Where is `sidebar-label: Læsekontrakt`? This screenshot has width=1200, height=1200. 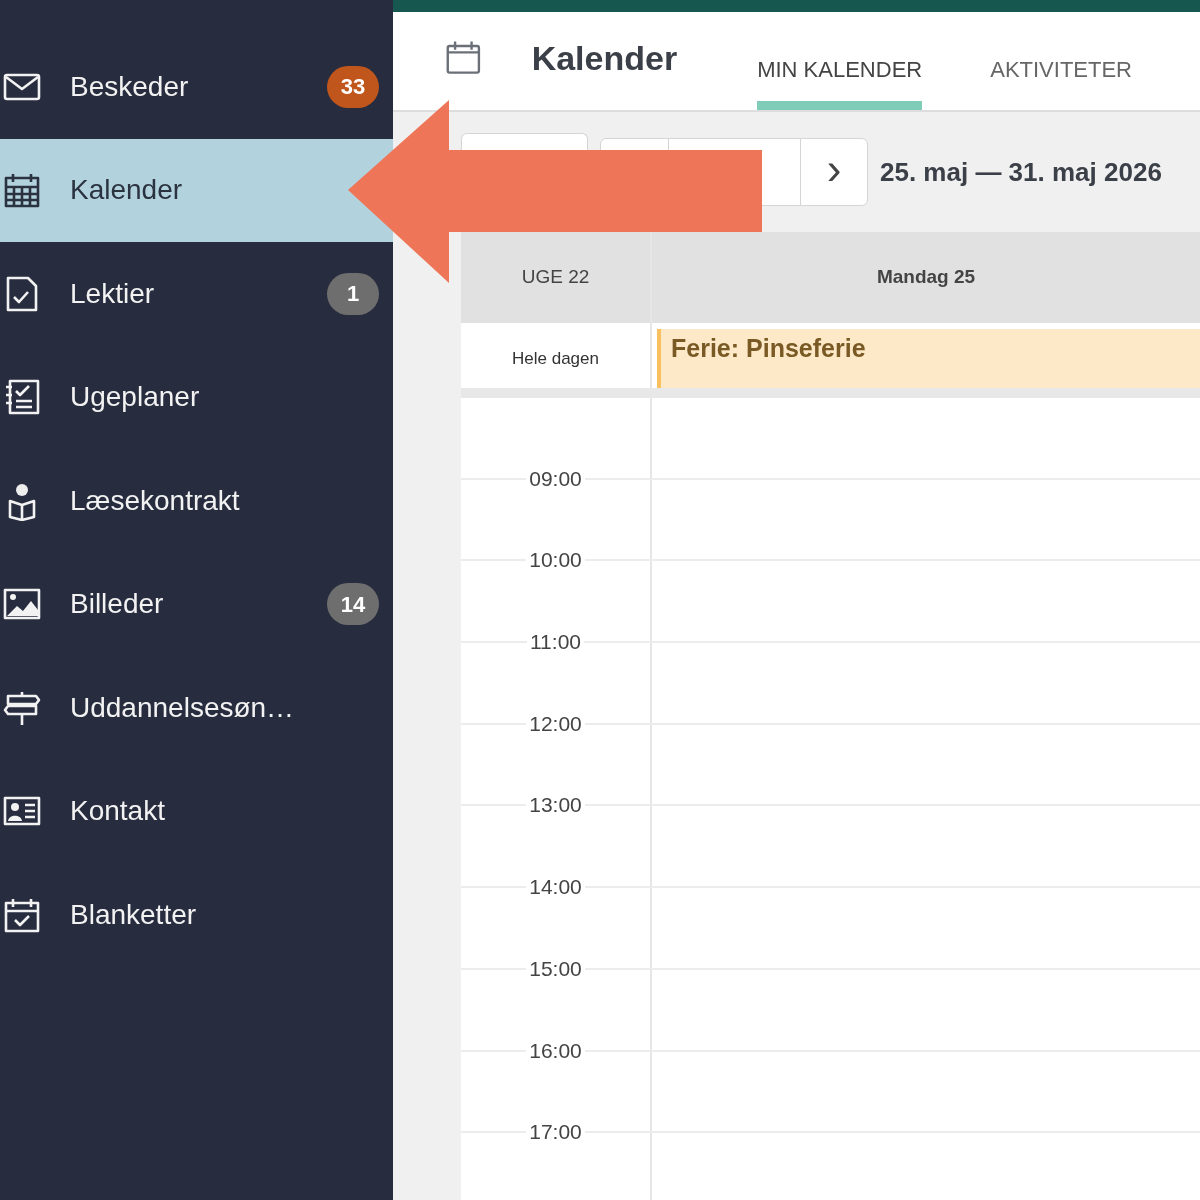 sidebar-label: Læsekontrakt is located at coordinates (155, 500).